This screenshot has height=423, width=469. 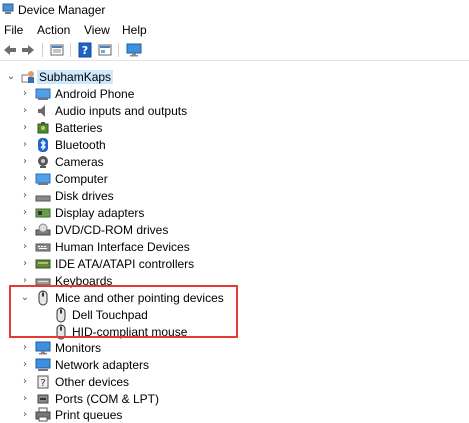 I want to click on tree-item-label: Ports (COM & LPT), so click(x=107, y=399).